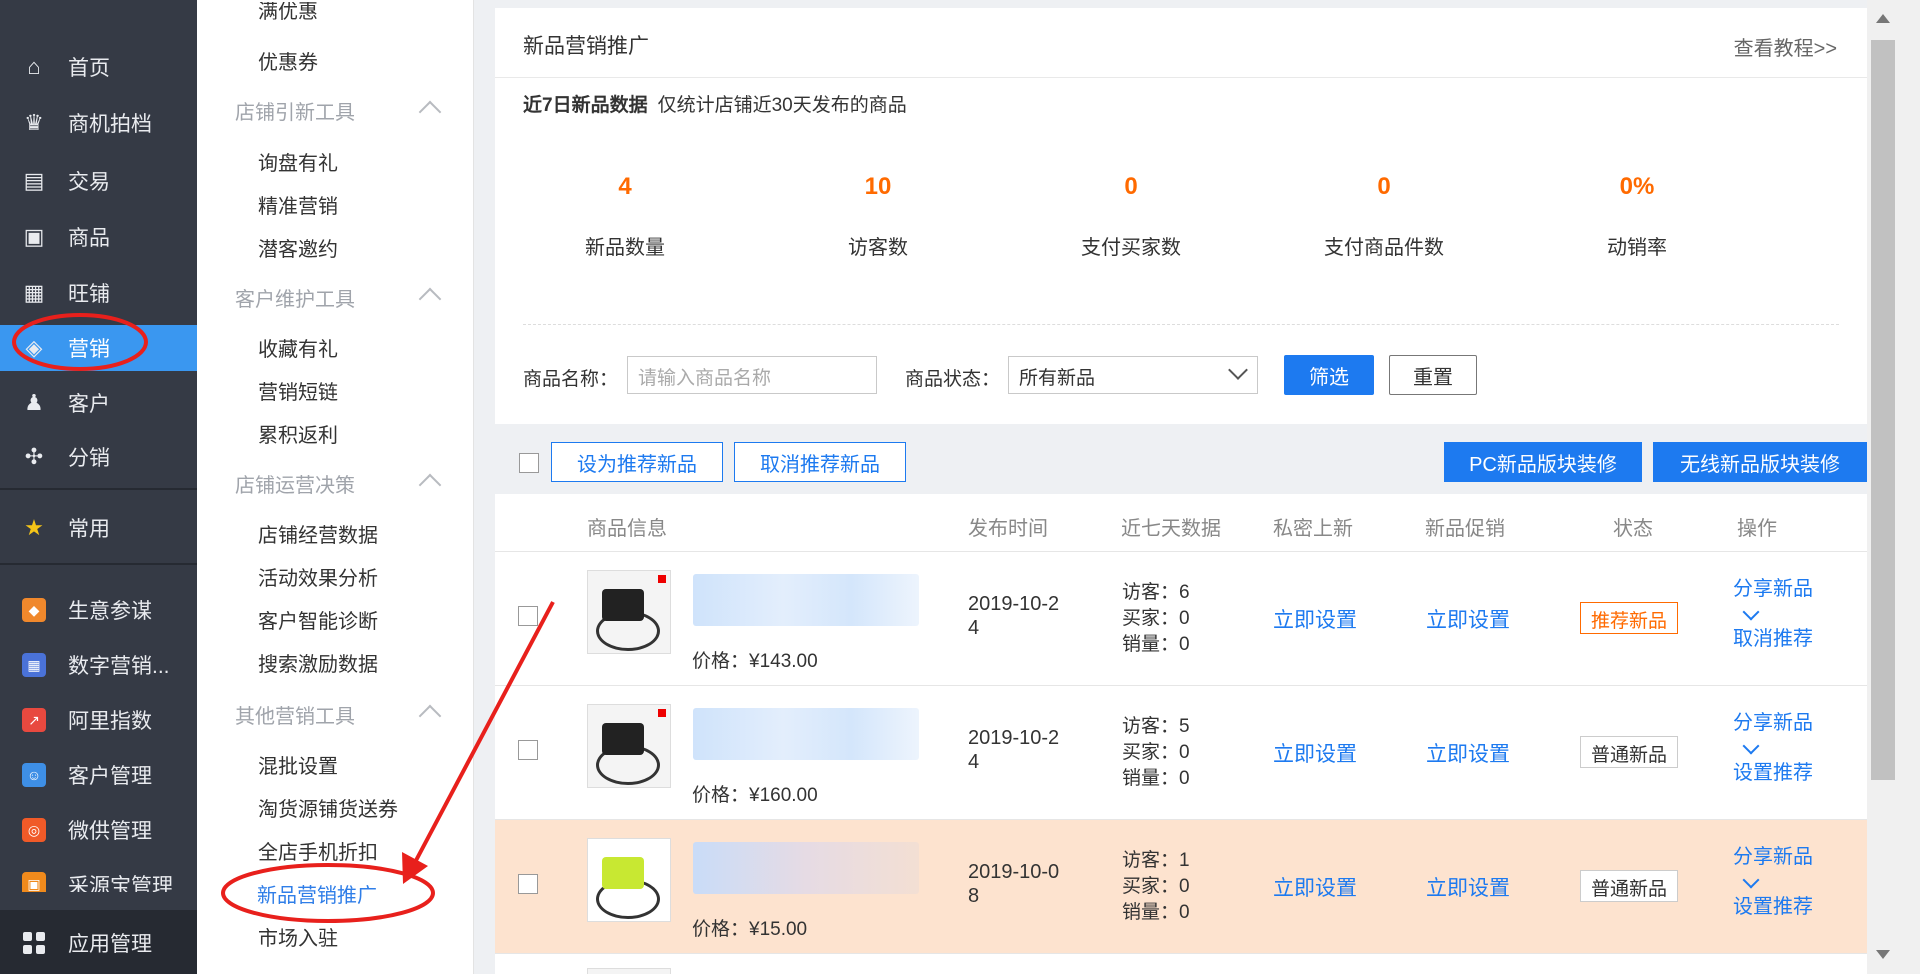 The width and height of the screenshot is (1920, 974). I want to click on subnav-item-mixed-batch: 混批设置, so click(298, 764).